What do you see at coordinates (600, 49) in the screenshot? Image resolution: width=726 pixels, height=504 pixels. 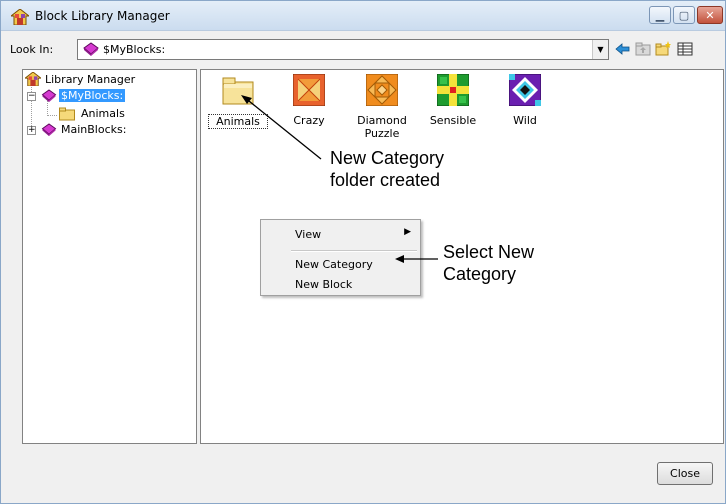 I see `chevron-down-icon: ▼` at bounding box center [600, 49].